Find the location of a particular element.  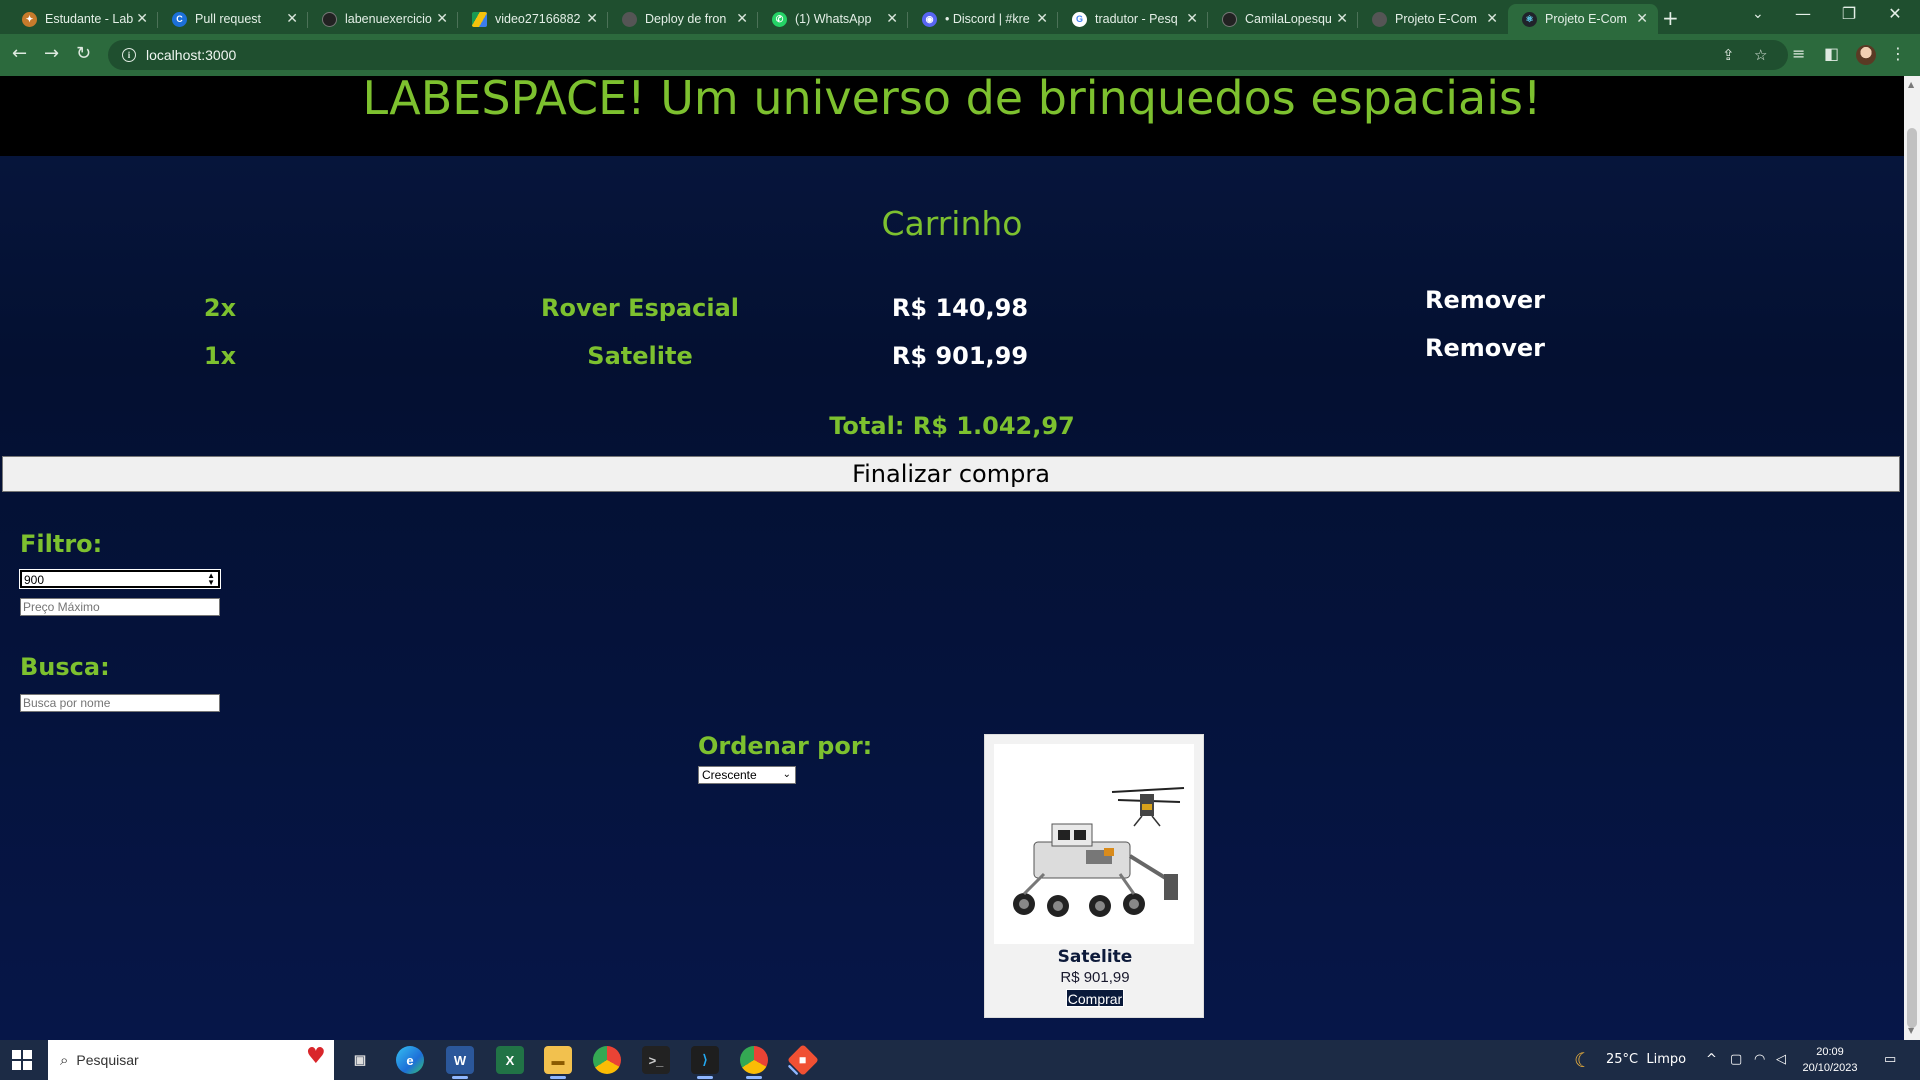

tab-title: Estudante - Lab is located at coordinates (89, 19).